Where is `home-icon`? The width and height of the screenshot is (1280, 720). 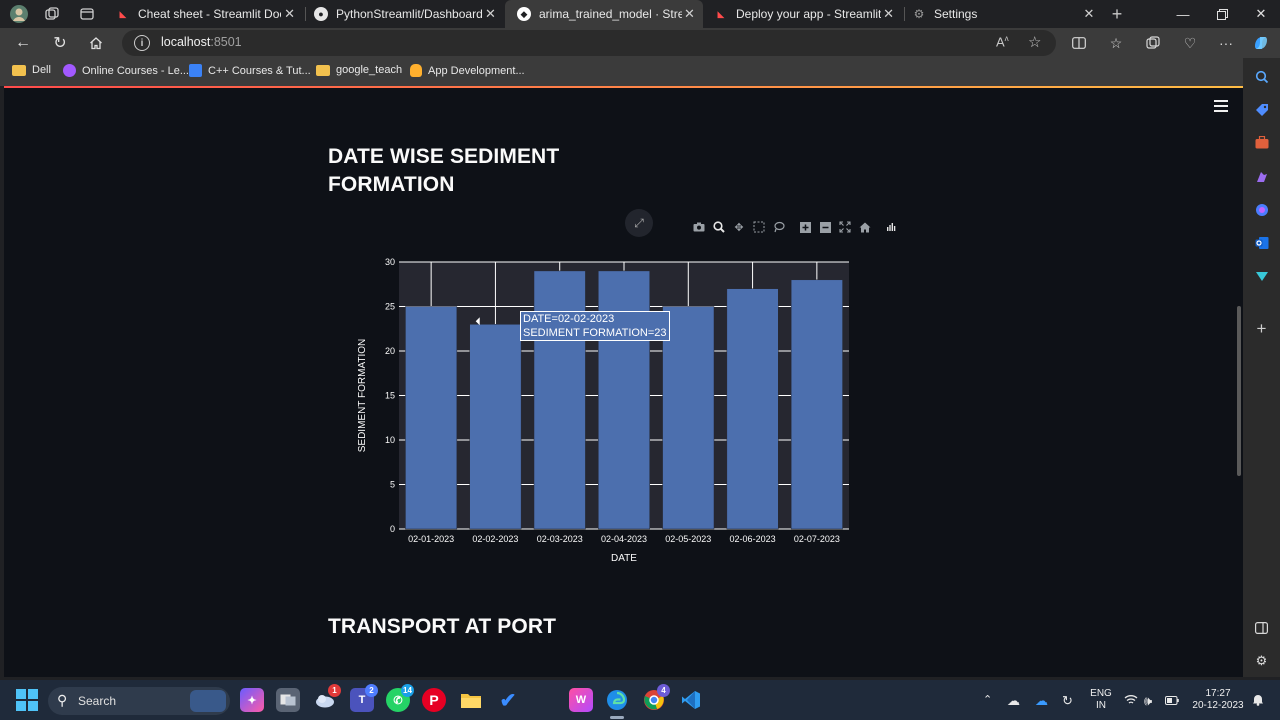
home-icon is located at coordinates (96, 43).